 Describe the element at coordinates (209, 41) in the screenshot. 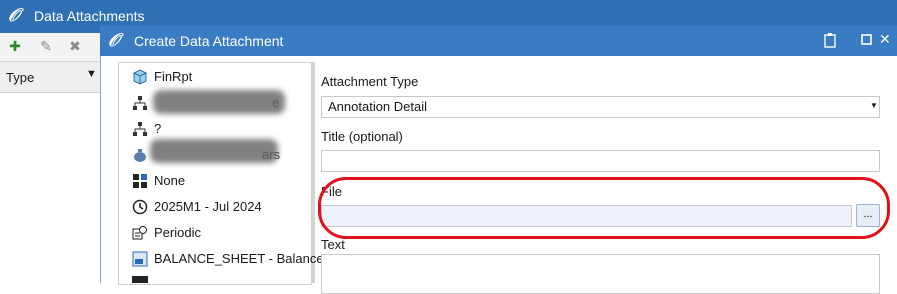

I see `dialog-title: Create Data Attachment` at that location.